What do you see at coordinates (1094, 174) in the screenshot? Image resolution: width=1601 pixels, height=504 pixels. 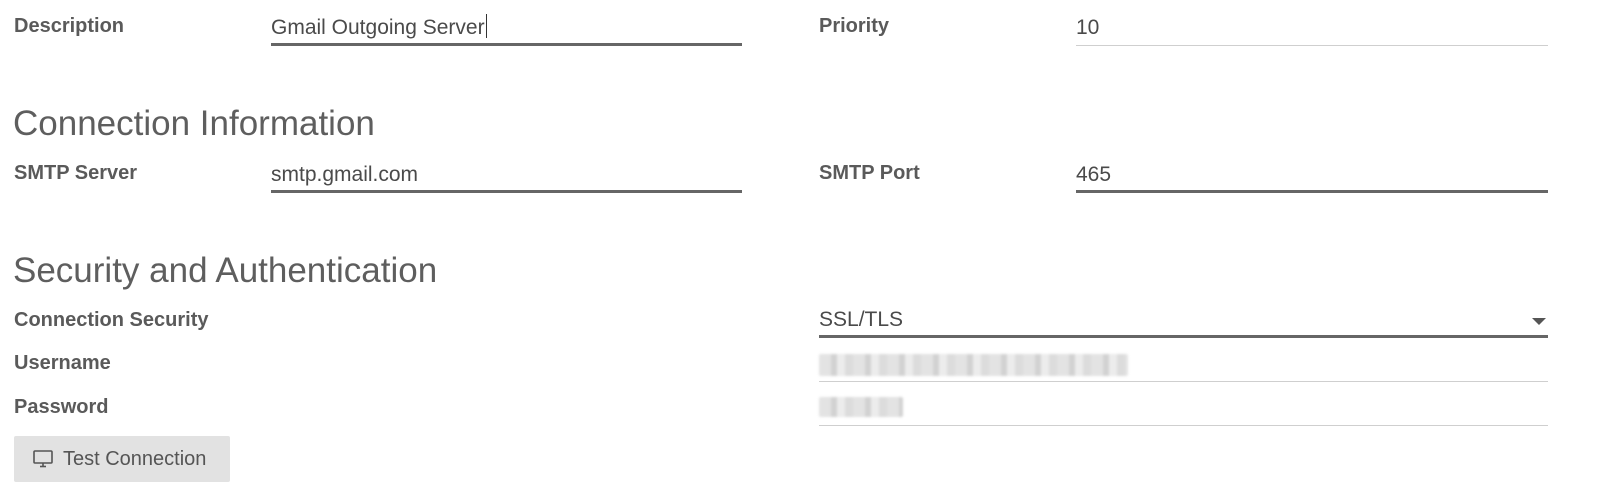 I see `smtp-port-value: 465` at bounding box center [1094, 174].